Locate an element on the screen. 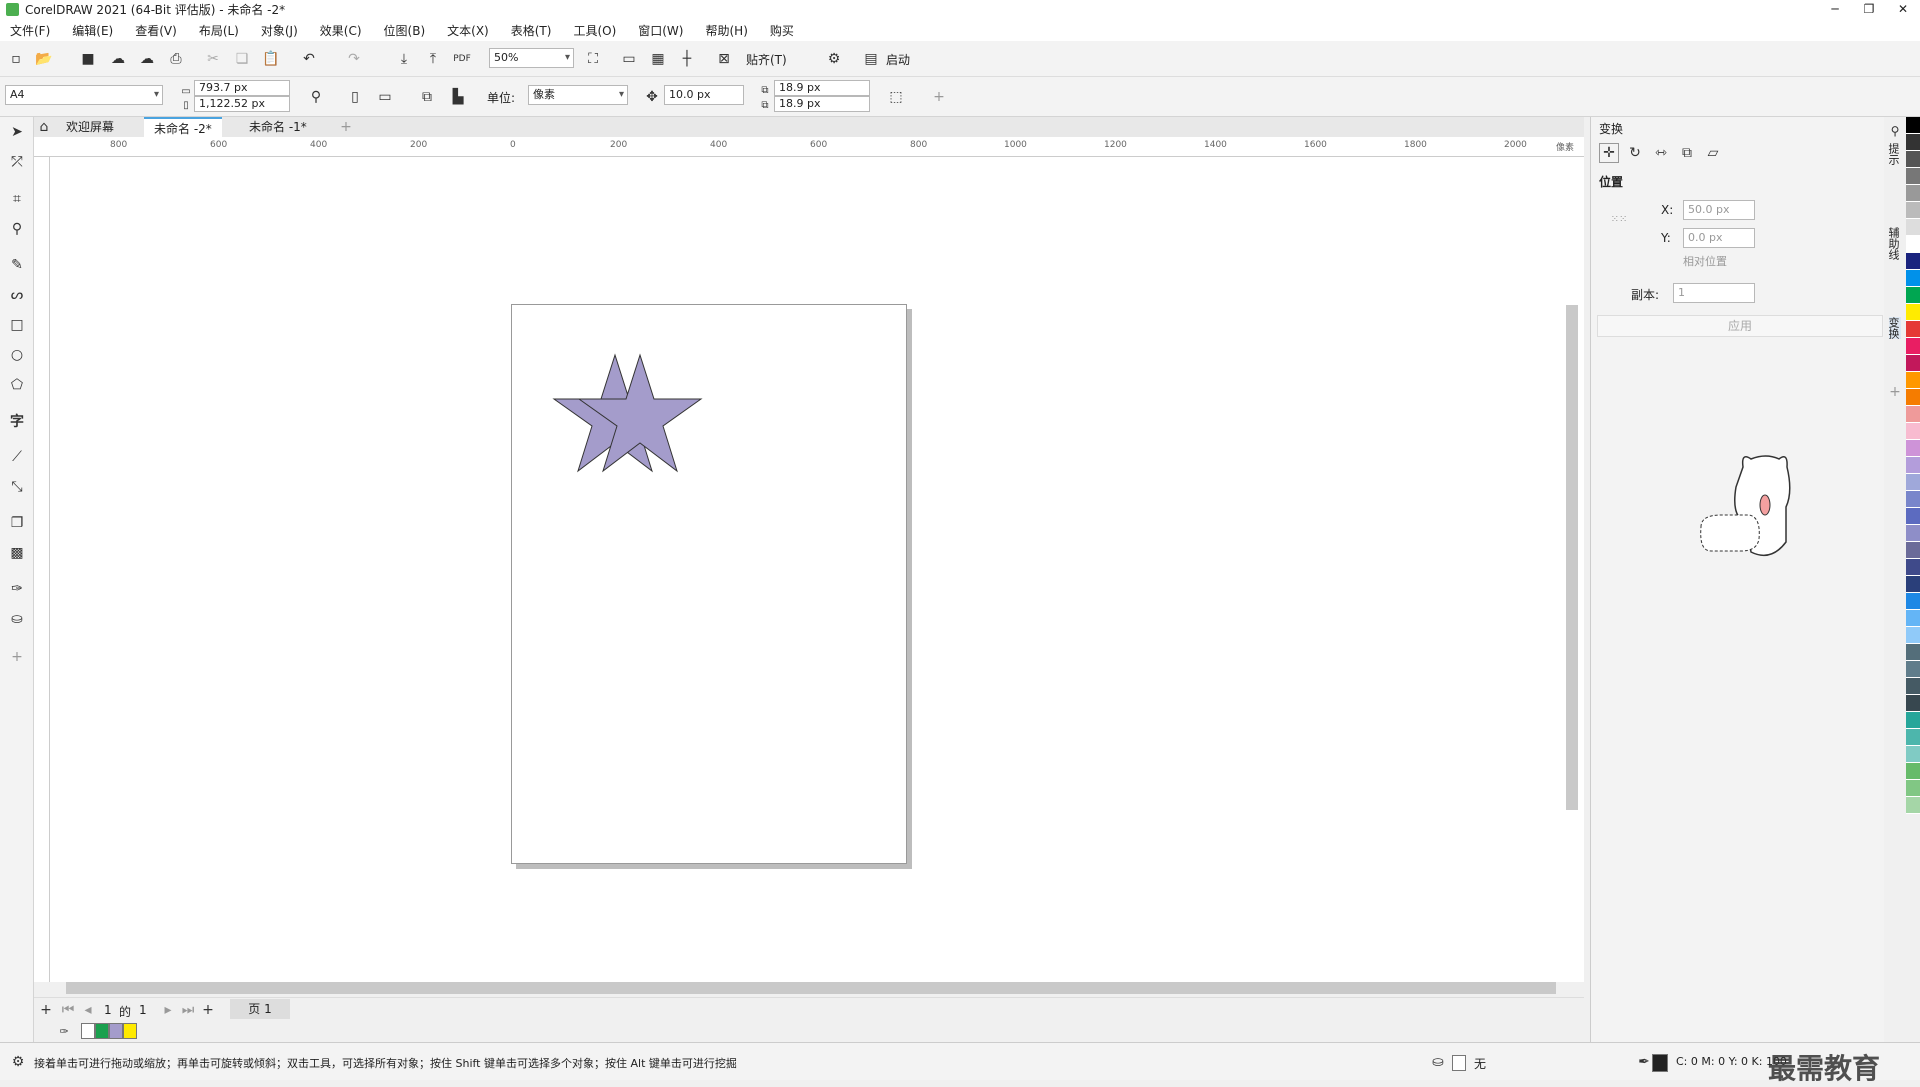 The height and width of the screenshot is (1087, 1920). position-y-input: 0.0 px is located at coordinates (1719, 238).